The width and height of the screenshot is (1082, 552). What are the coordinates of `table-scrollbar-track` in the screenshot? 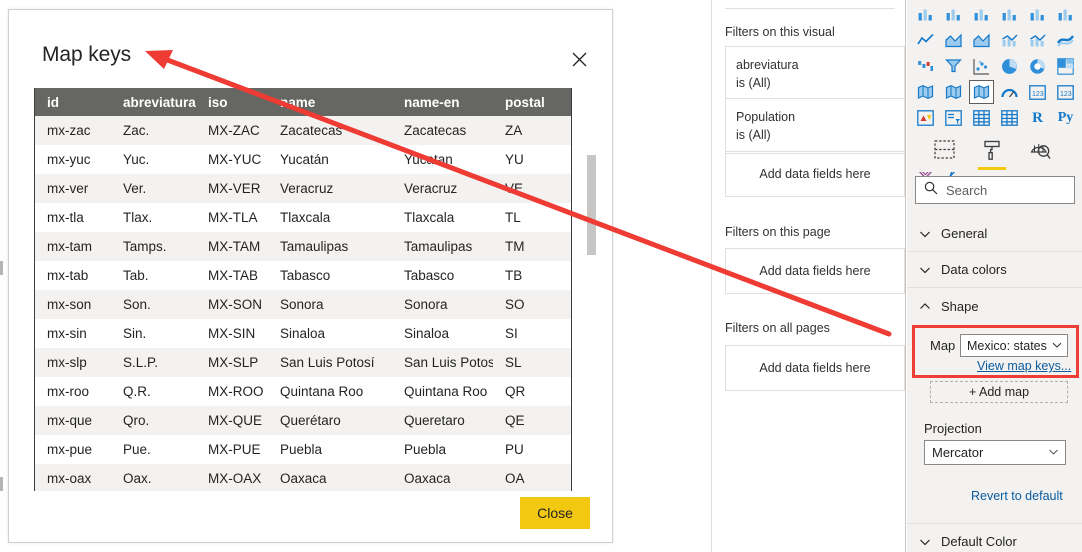 It's located at (591, 289).